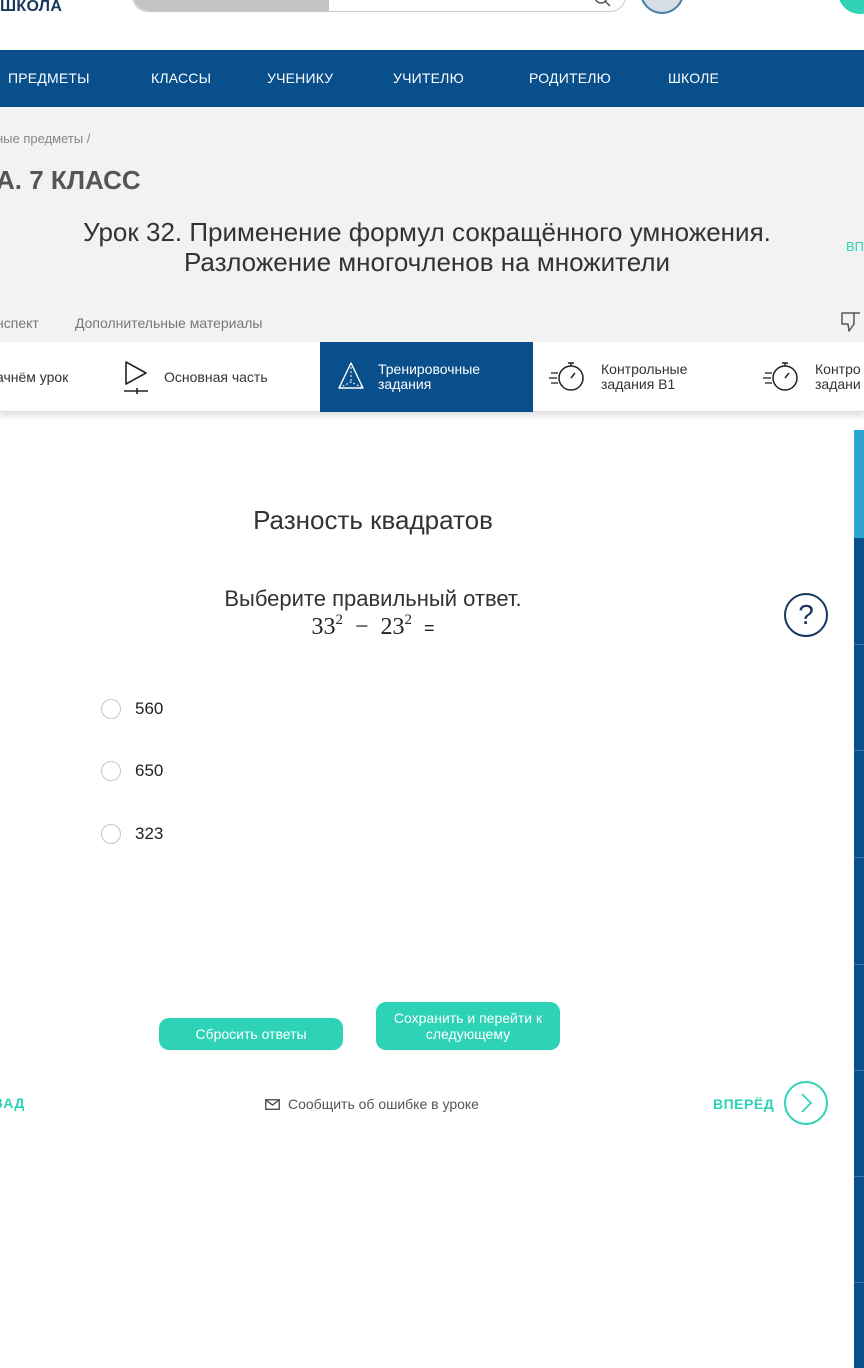 Image resolution: width=864 pixels, height=1368 pixels. Describe the element at coordinates (428, 78) in the screenshot. I see `nav-item-teacher: УЧИТЕЛЮ` at that location.